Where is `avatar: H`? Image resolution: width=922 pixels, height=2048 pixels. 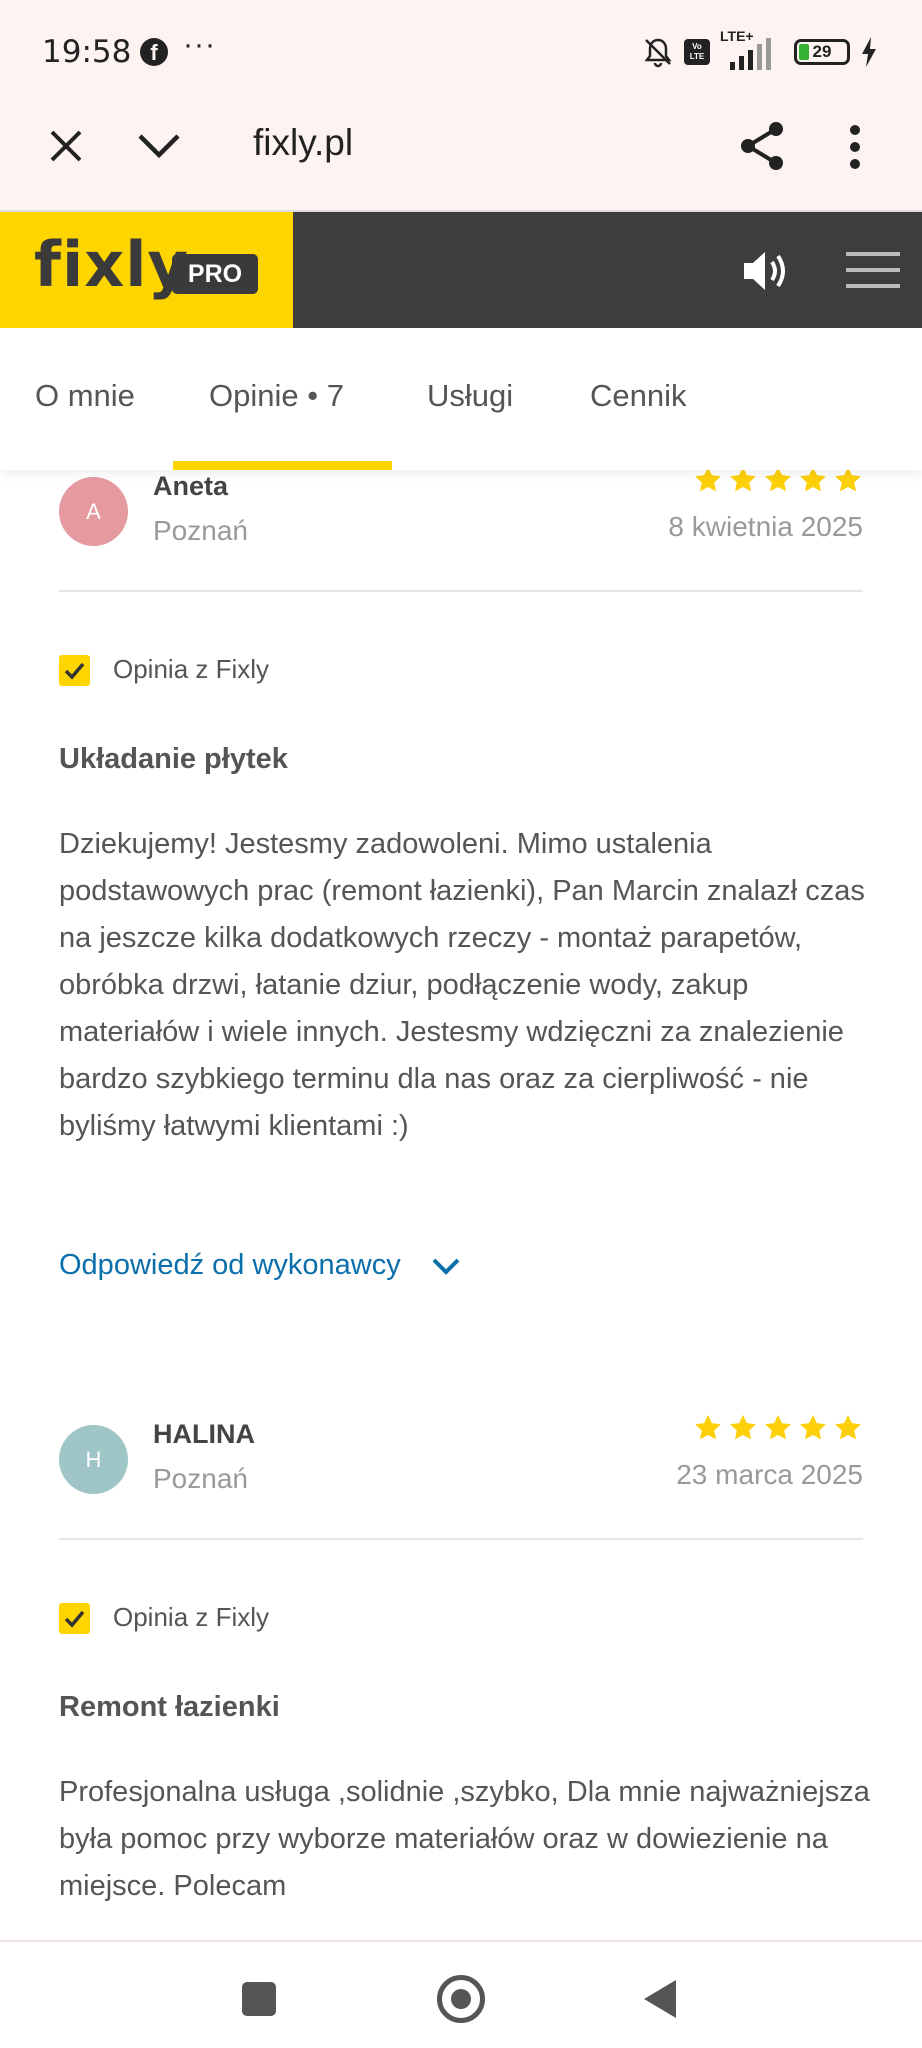
avatar: H is located at coordinates (93, 1459).